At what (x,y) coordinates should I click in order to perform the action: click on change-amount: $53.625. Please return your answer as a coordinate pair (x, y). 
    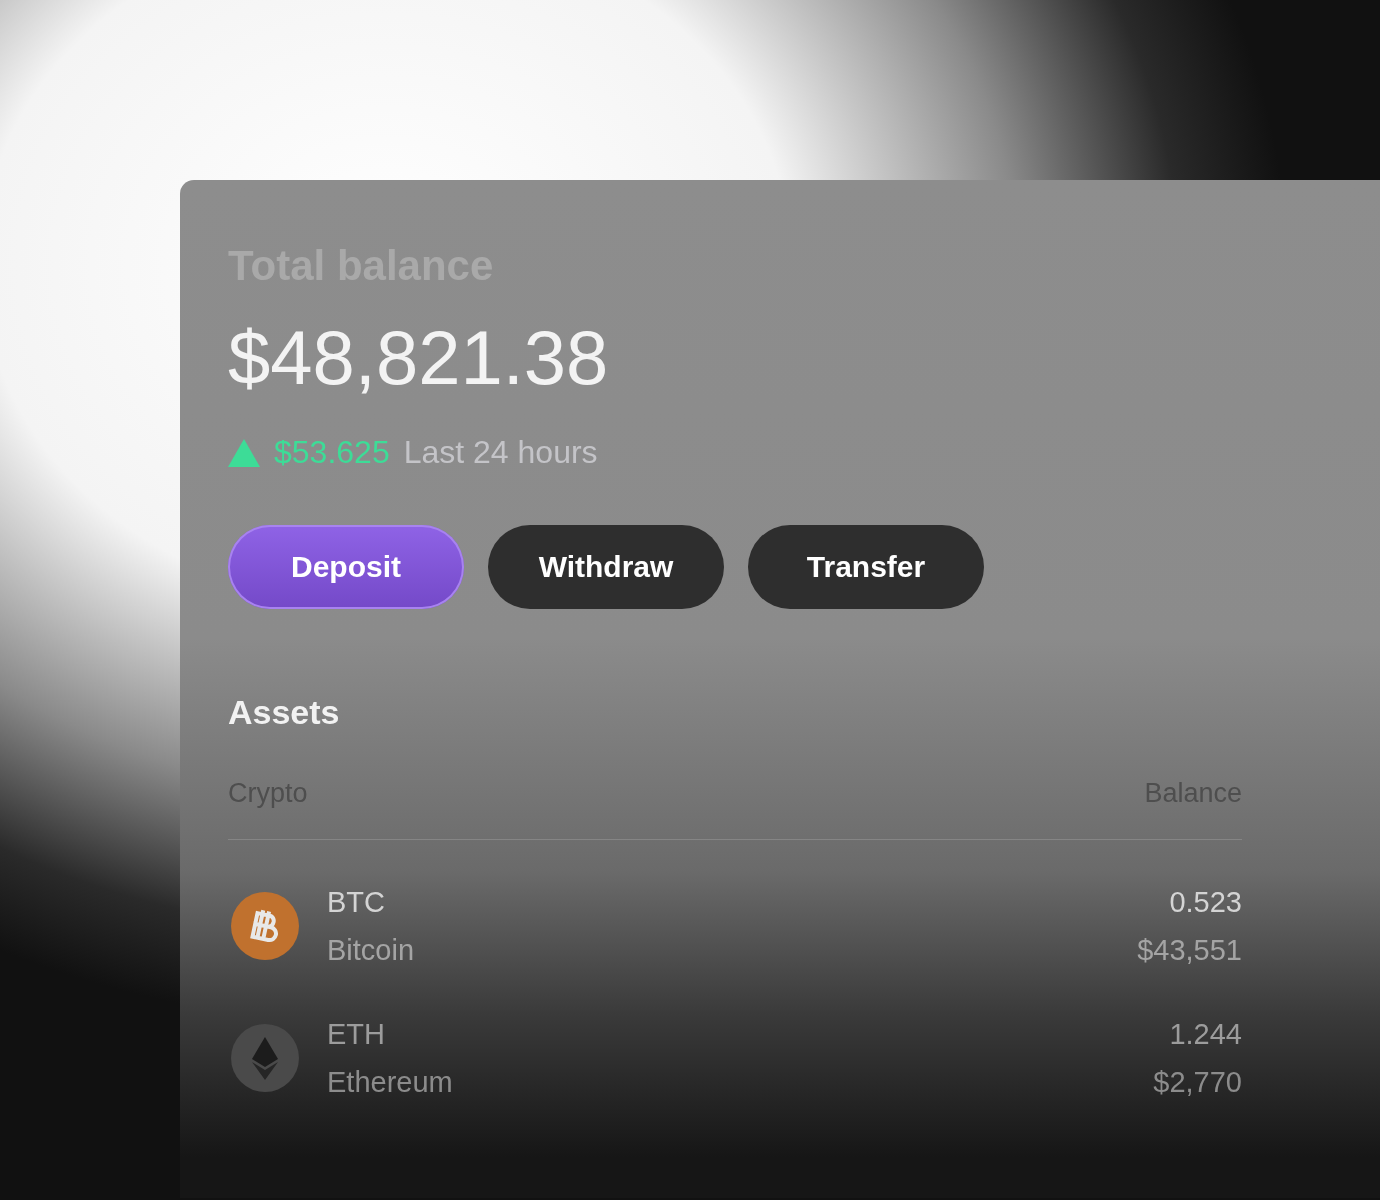
    Looking at the image, I should click on (332, 452).